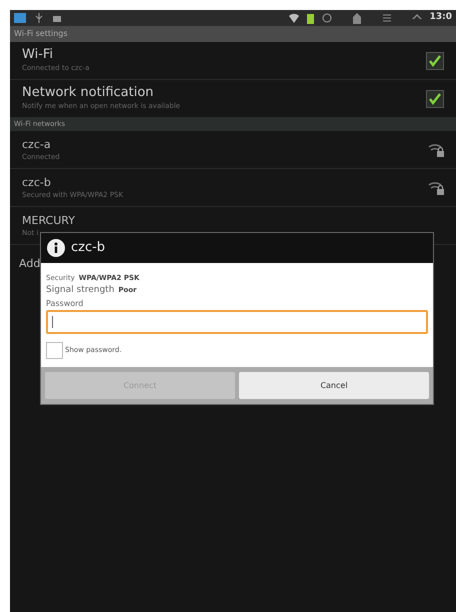  I want to click on network-name: MERCURY, so click(49, 220).